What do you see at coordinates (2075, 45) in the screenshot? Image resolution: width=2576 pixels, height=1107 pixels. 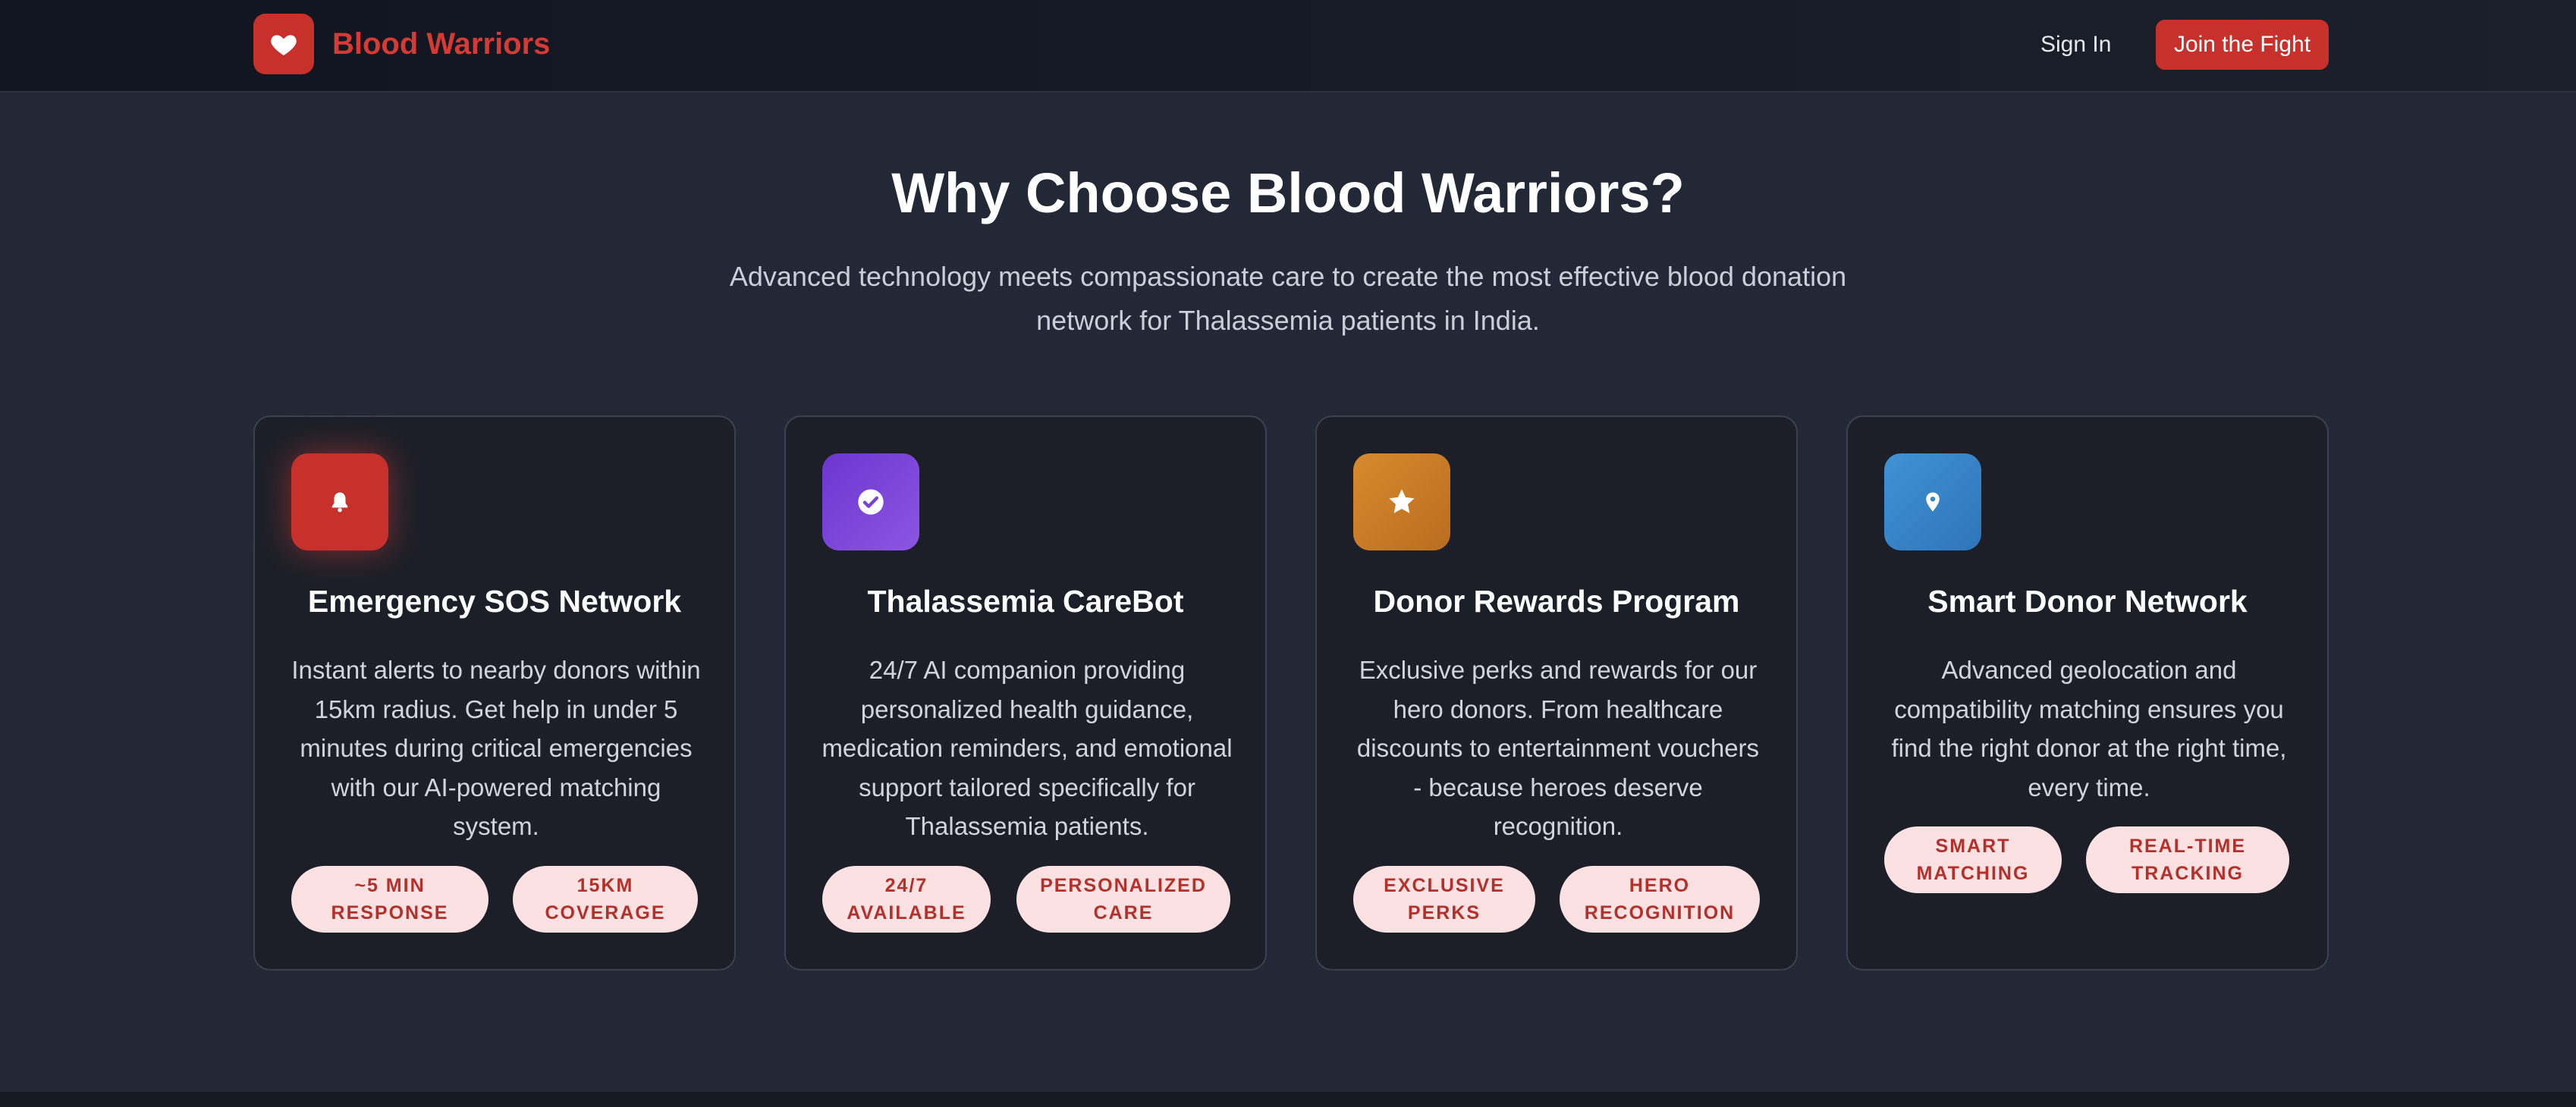 I see `sign-in-link: Sign In` at bounding box center [2075, 45].